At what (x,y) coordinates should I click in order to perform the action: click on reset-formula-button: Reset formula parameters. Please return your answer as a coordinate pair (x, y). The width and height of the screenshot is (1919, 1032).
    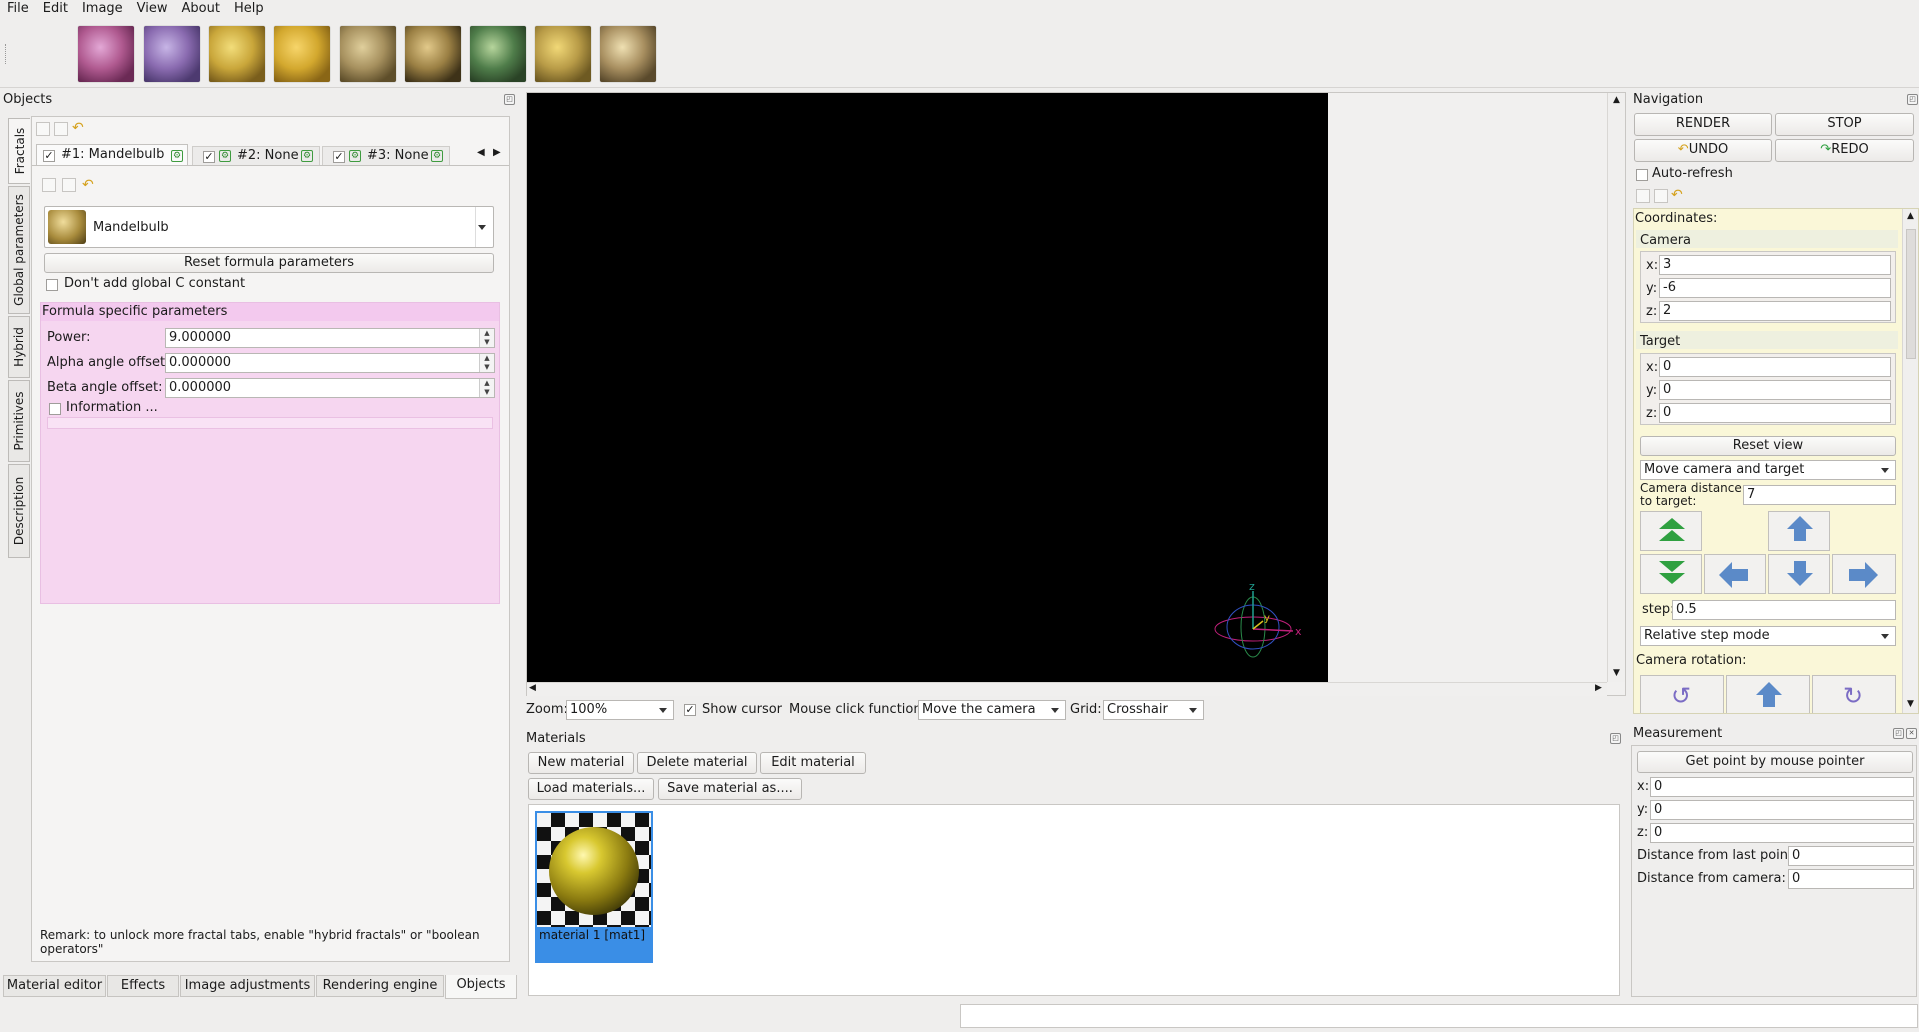
    Looking at the image, I should click on (269, 263).